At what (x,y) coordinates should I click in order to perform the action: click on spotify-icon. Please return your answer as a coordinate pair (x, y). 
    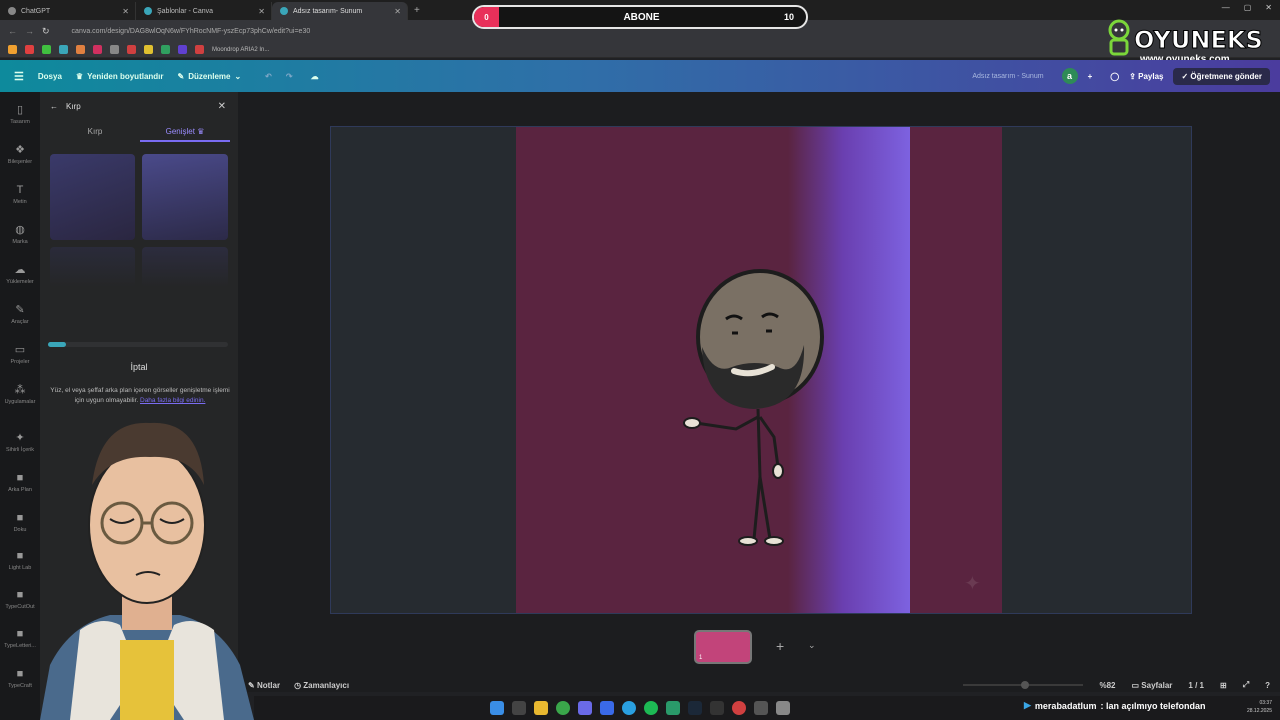
    Looking at the image, I should click on (651, 708).